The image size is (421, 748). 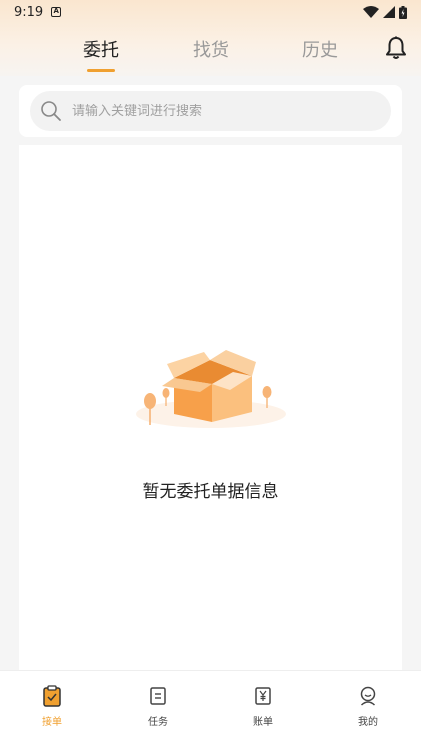 What do you see at coordinates (396, 48) in the screenshot?
I see `bell-icon` at bounding box center [396, 48].